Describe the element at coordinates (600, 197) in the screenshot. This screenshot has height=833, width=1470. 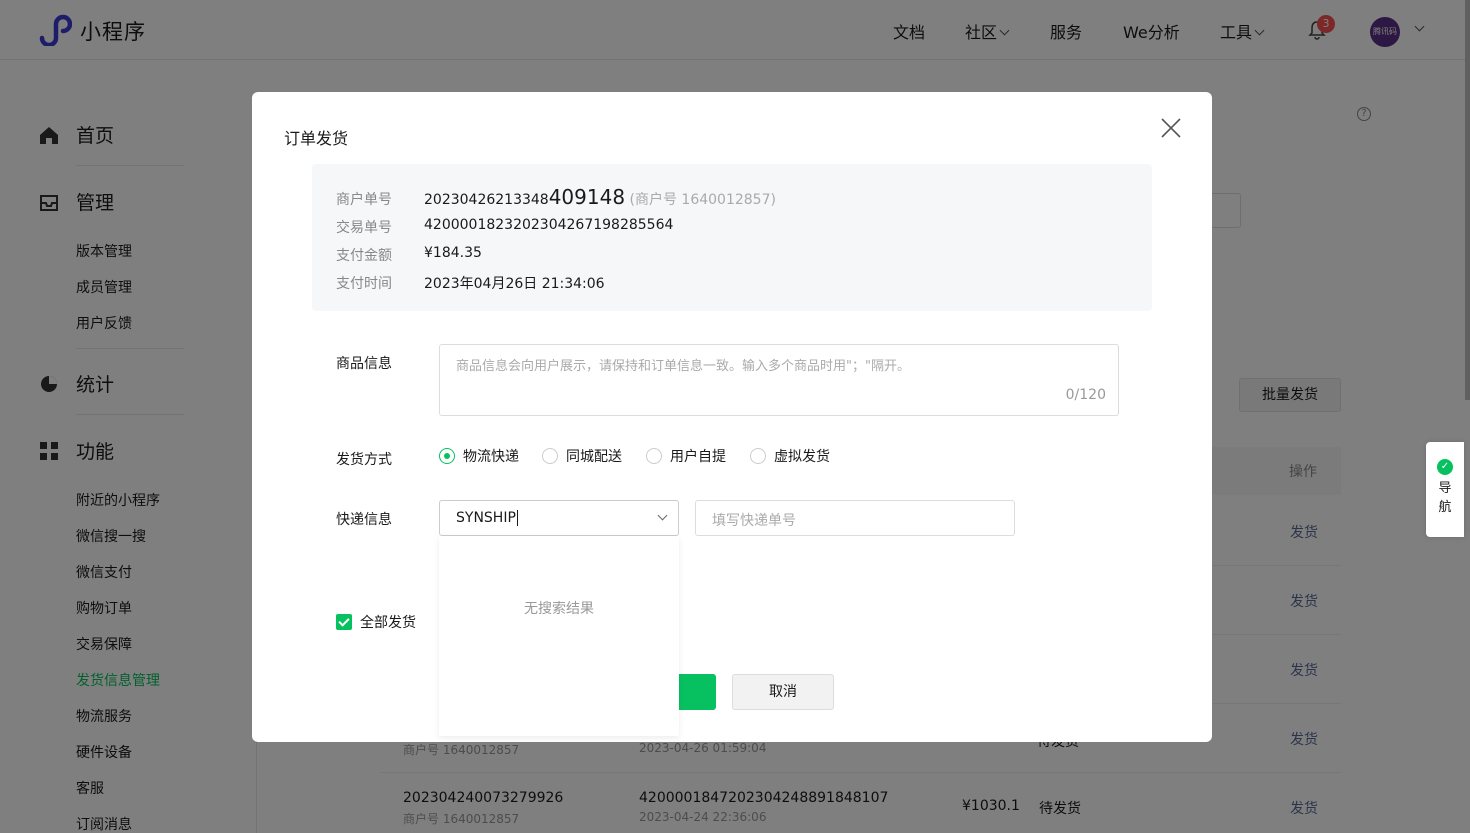
I see `merchant-order-value: 20230426213348409148 (商户号 1640012857)` at that location.